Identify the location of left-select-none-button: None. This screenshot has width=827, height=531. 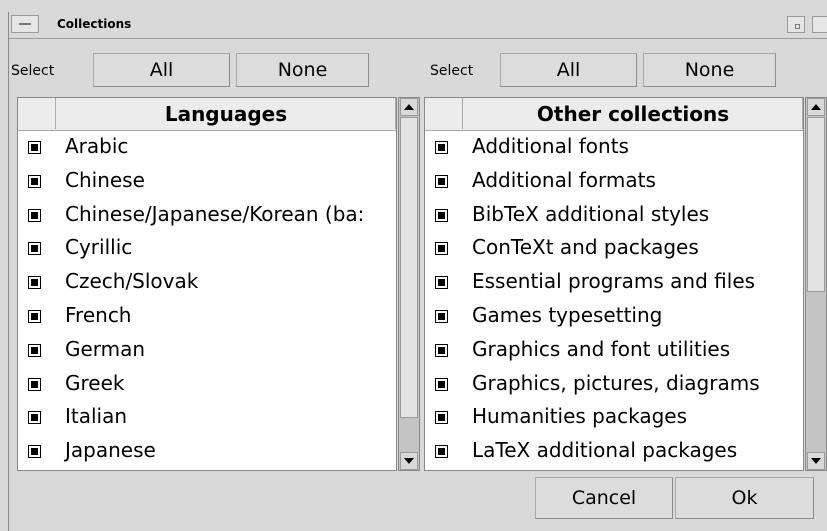
(302, 70).